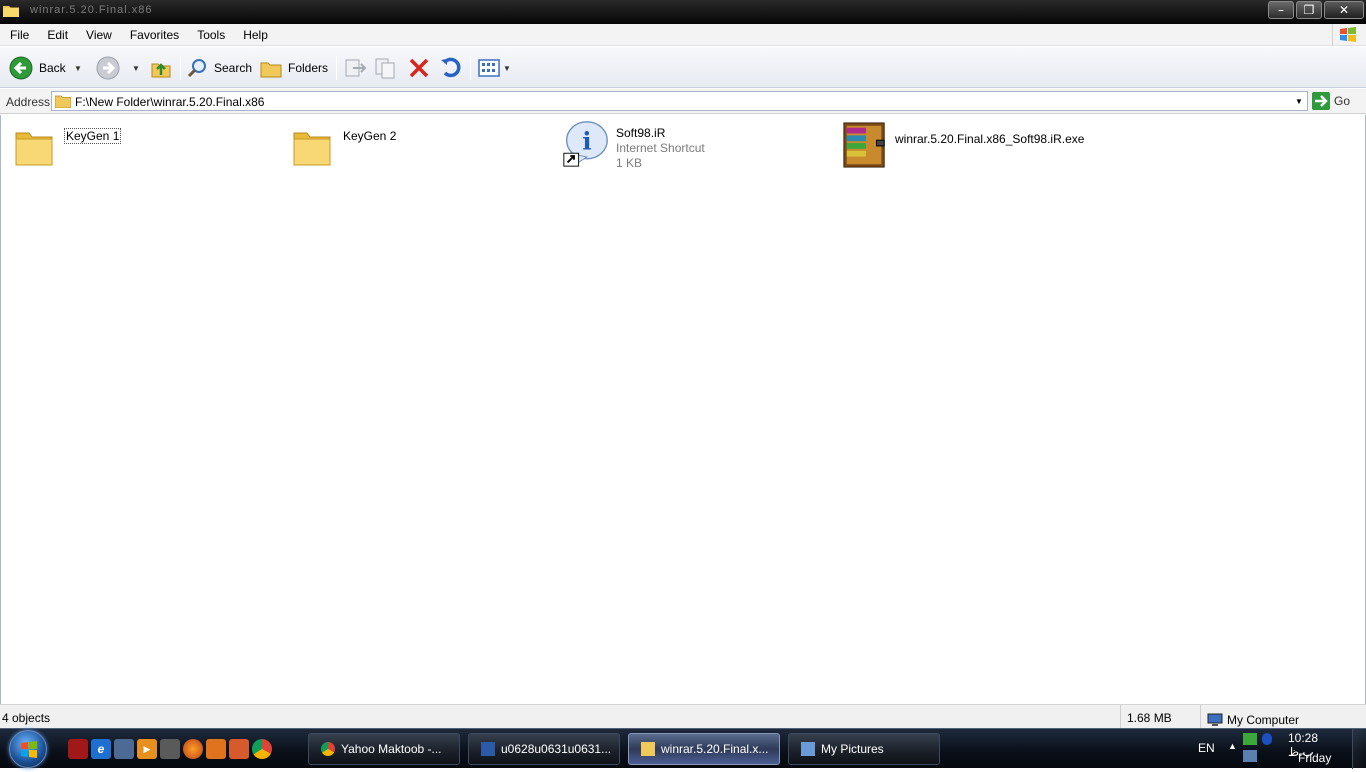 The height and width of the screenshot is (772, 1366). I want to click on views-icon, so click(489, 68).